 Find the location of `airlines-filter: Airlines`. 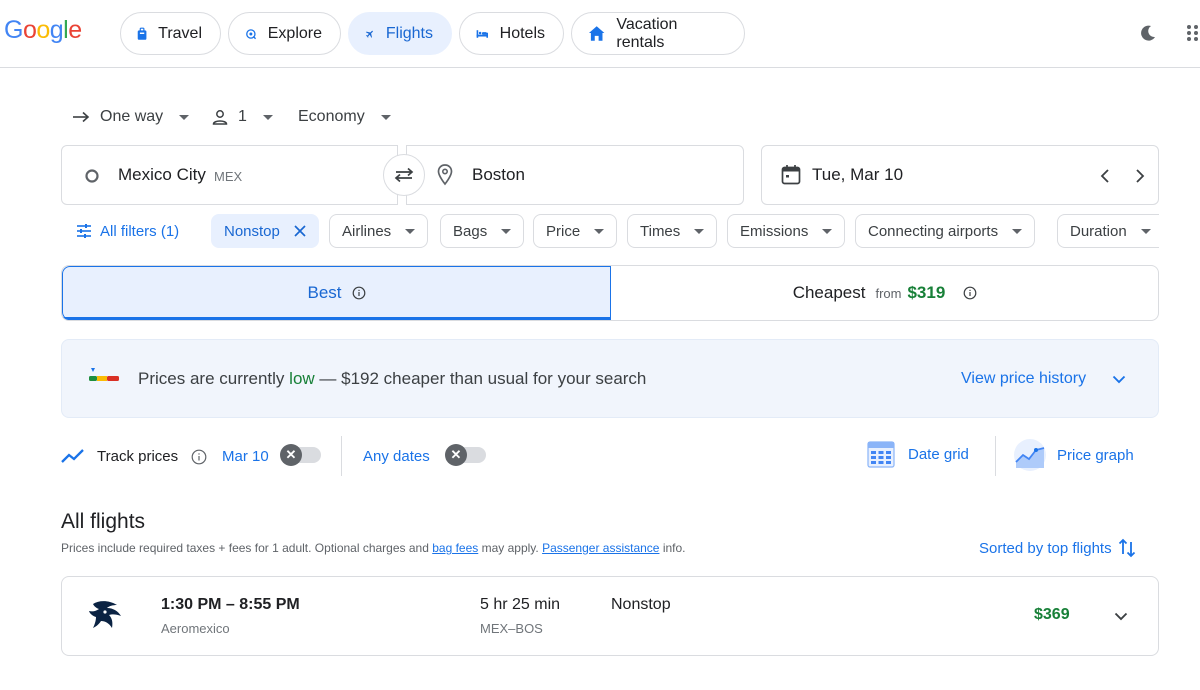

airlines-filter: Airlines is located at coordinates (379, 231).